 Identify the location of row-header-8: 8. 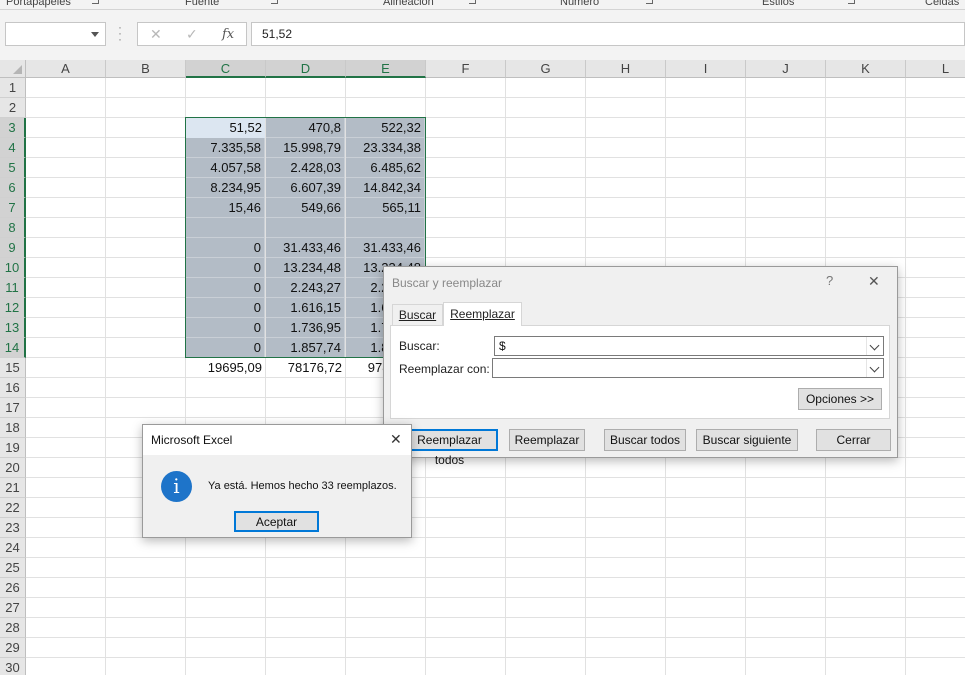
(13, 228).